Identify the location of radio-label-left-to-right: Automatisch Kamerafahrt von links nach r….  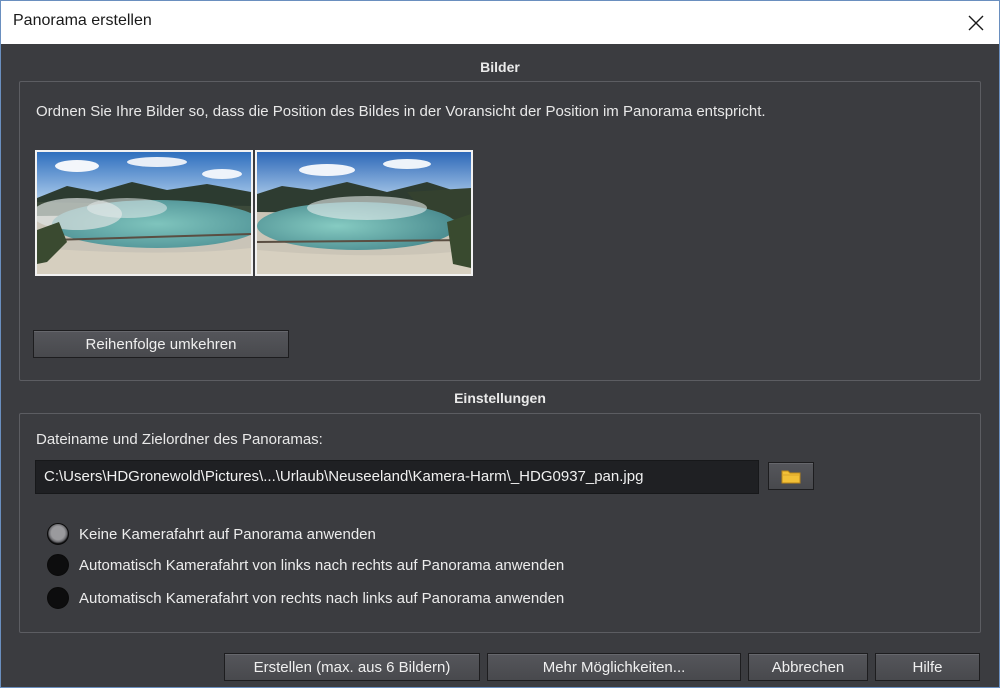
(322, 565).